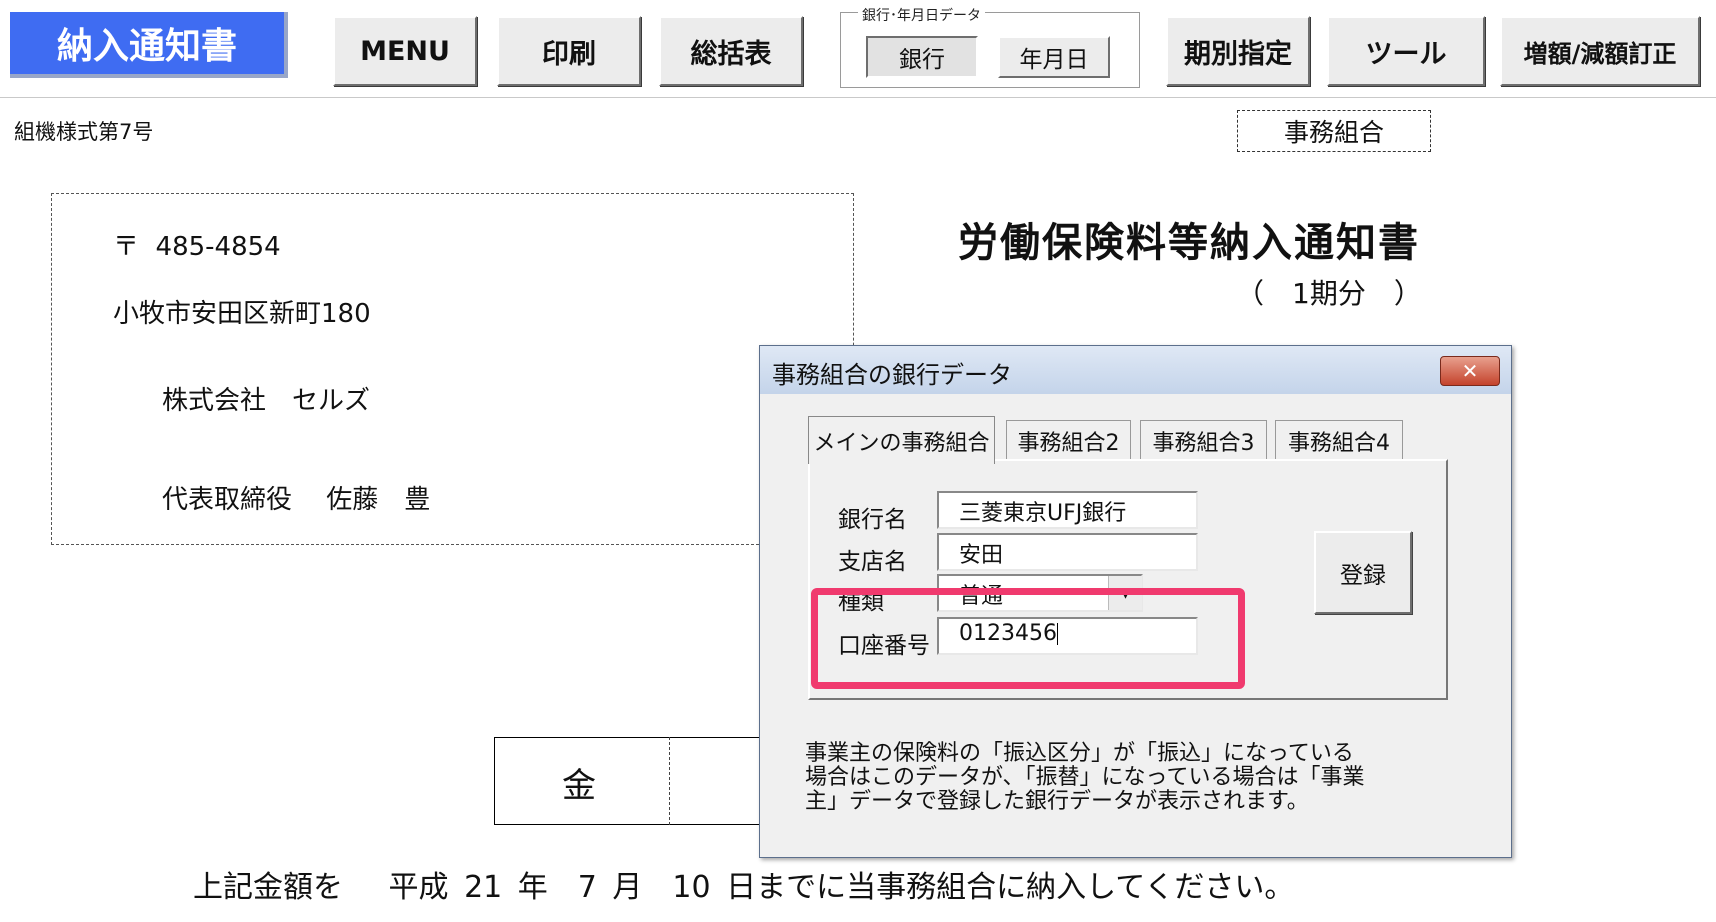  Describe the element at coordinates (579, 786) in the screenshot. I see `amount-label: 金` at that location.